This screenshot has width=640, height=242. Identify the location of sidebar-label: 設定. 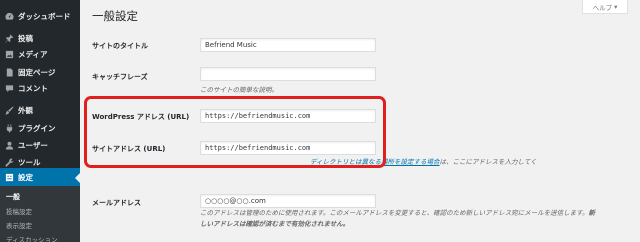
(25, 177).